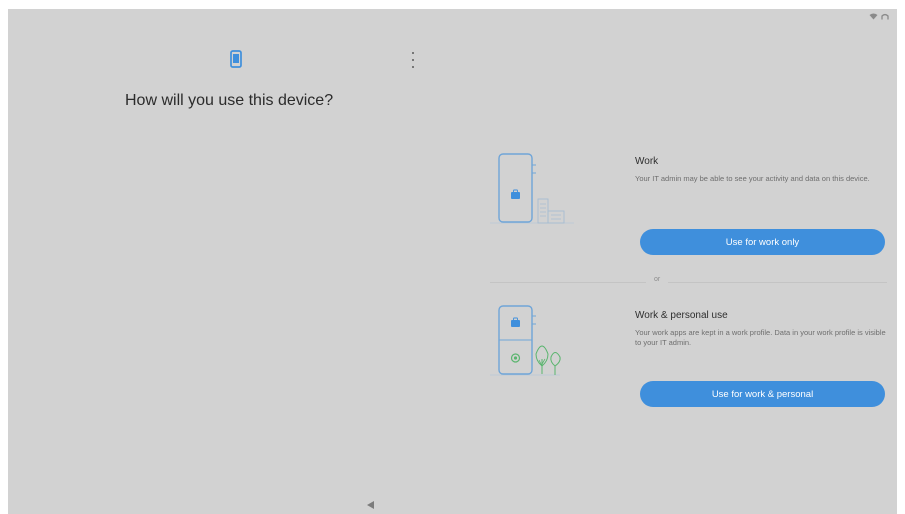 This screenshot has height=514, width=905. Describe the element at coordinates (236, 59) in the screenshot. I see `phone-icon` at that location.